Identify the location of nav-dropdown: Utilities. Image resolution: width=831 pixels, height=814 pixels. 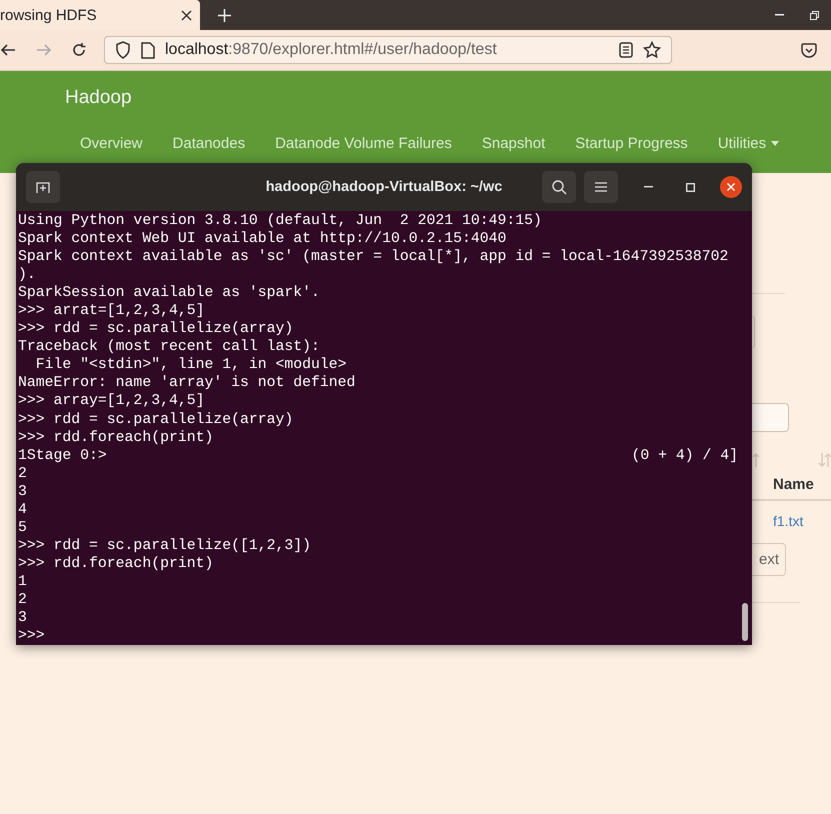
(749, 143).